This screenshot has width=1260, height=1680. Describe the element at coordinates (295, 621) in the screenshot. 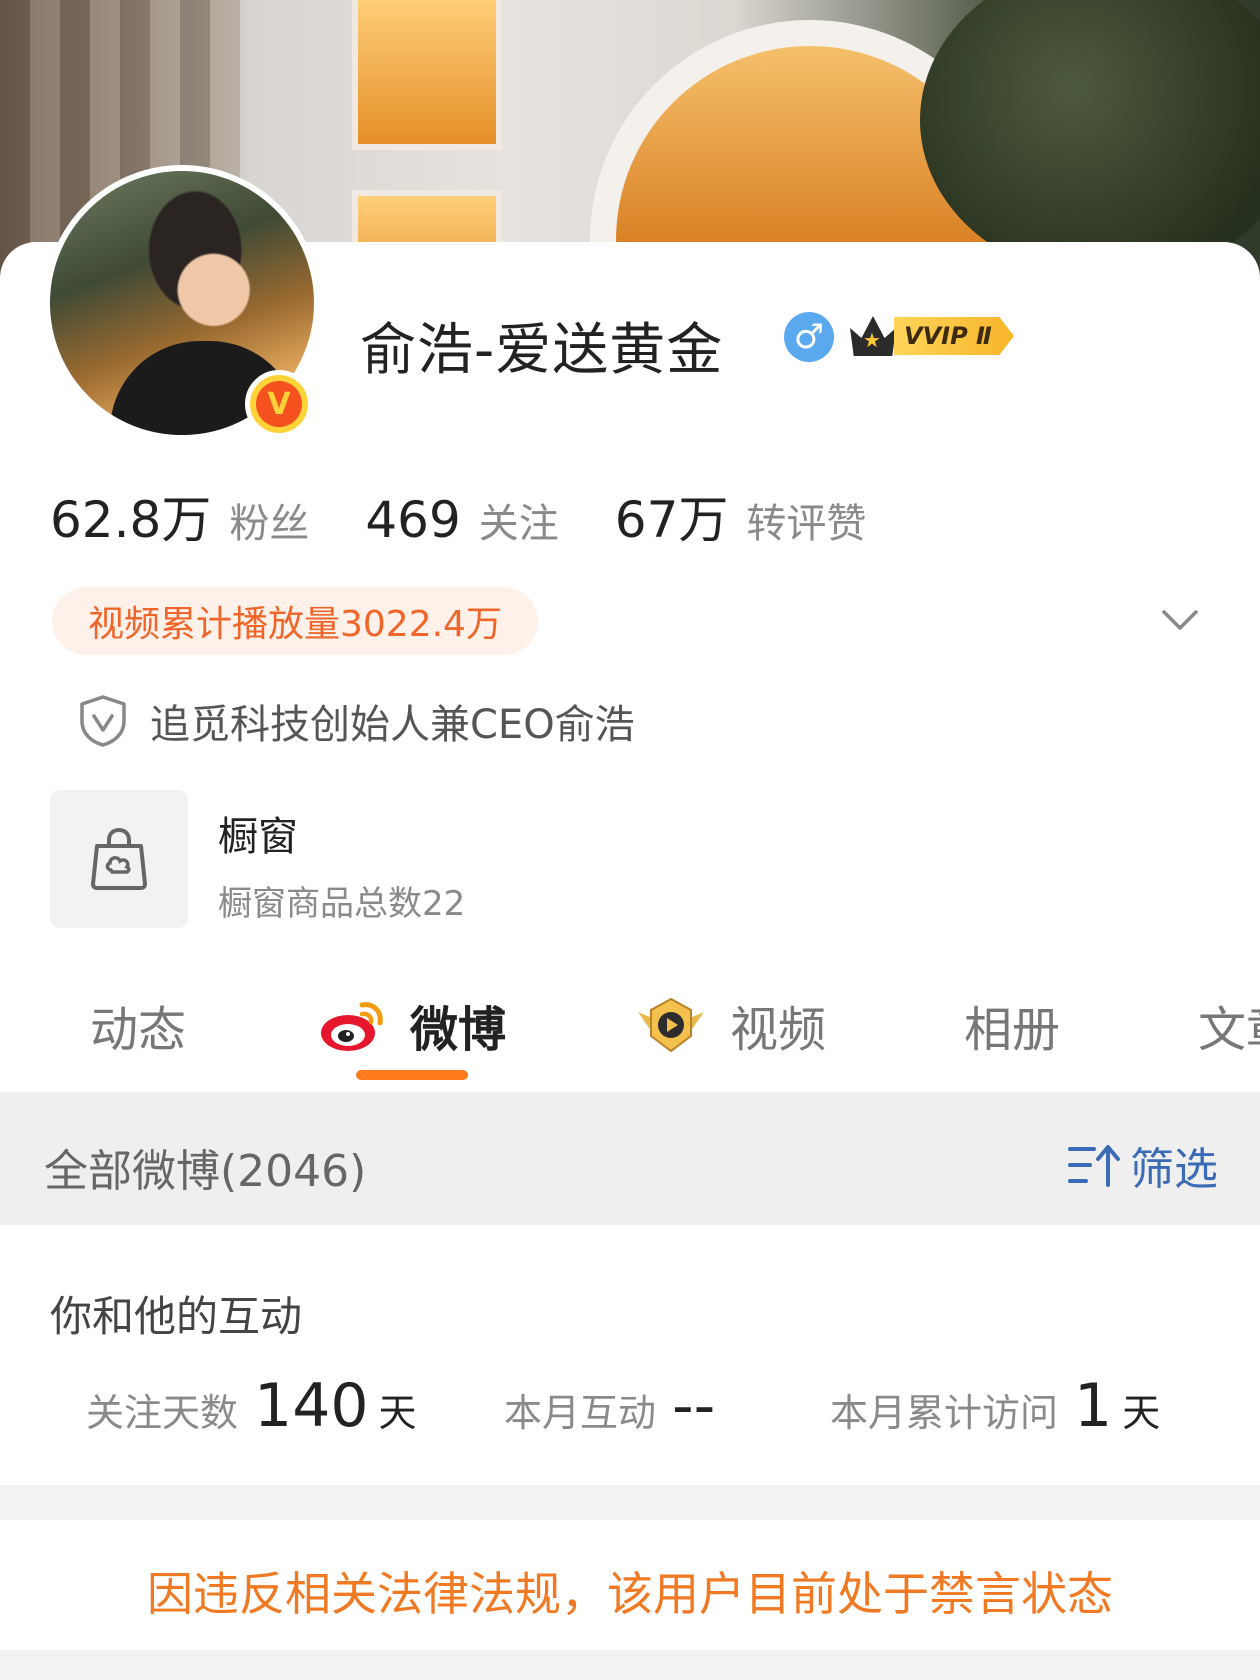

I see `video-play-count-pill: 视频累计播放量3022.4万` at that location.